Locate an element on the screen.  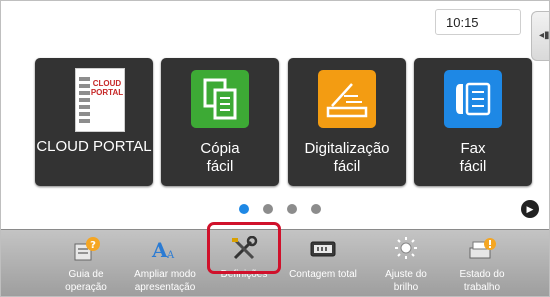
shortcut-label: Estado do trabalho is located at coordinates (482, 281).